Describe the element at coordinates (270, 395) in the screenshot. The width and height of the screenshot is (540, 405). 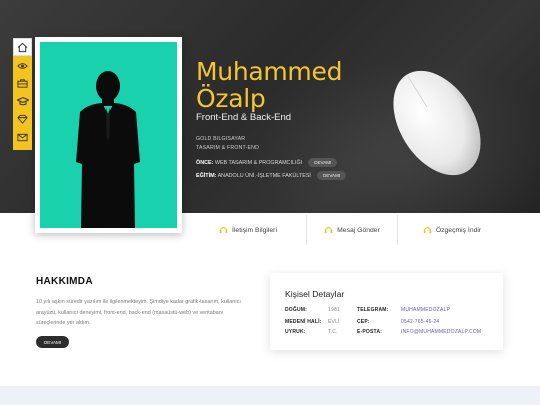
I see `footer-band` at that location.